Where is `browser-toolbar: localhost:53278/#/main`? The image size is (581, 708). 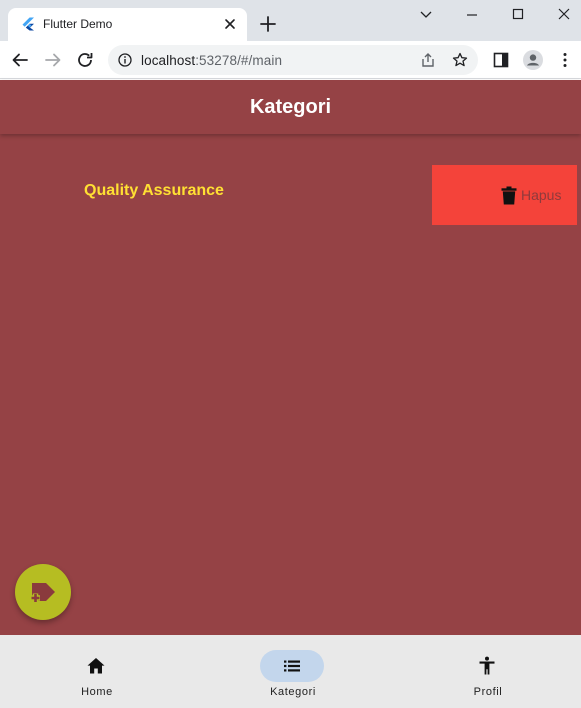
browser-toolbar: localhost:53278/#/main is located at coordinates (290, 60).